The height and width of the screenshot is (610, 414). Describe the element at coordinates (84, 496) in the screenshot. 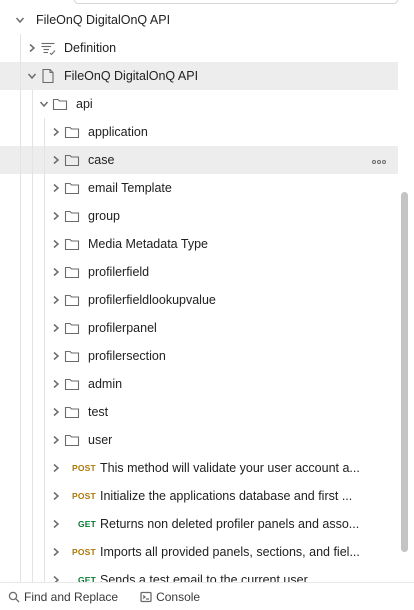

I see `http-method-badge: POST` at that location.